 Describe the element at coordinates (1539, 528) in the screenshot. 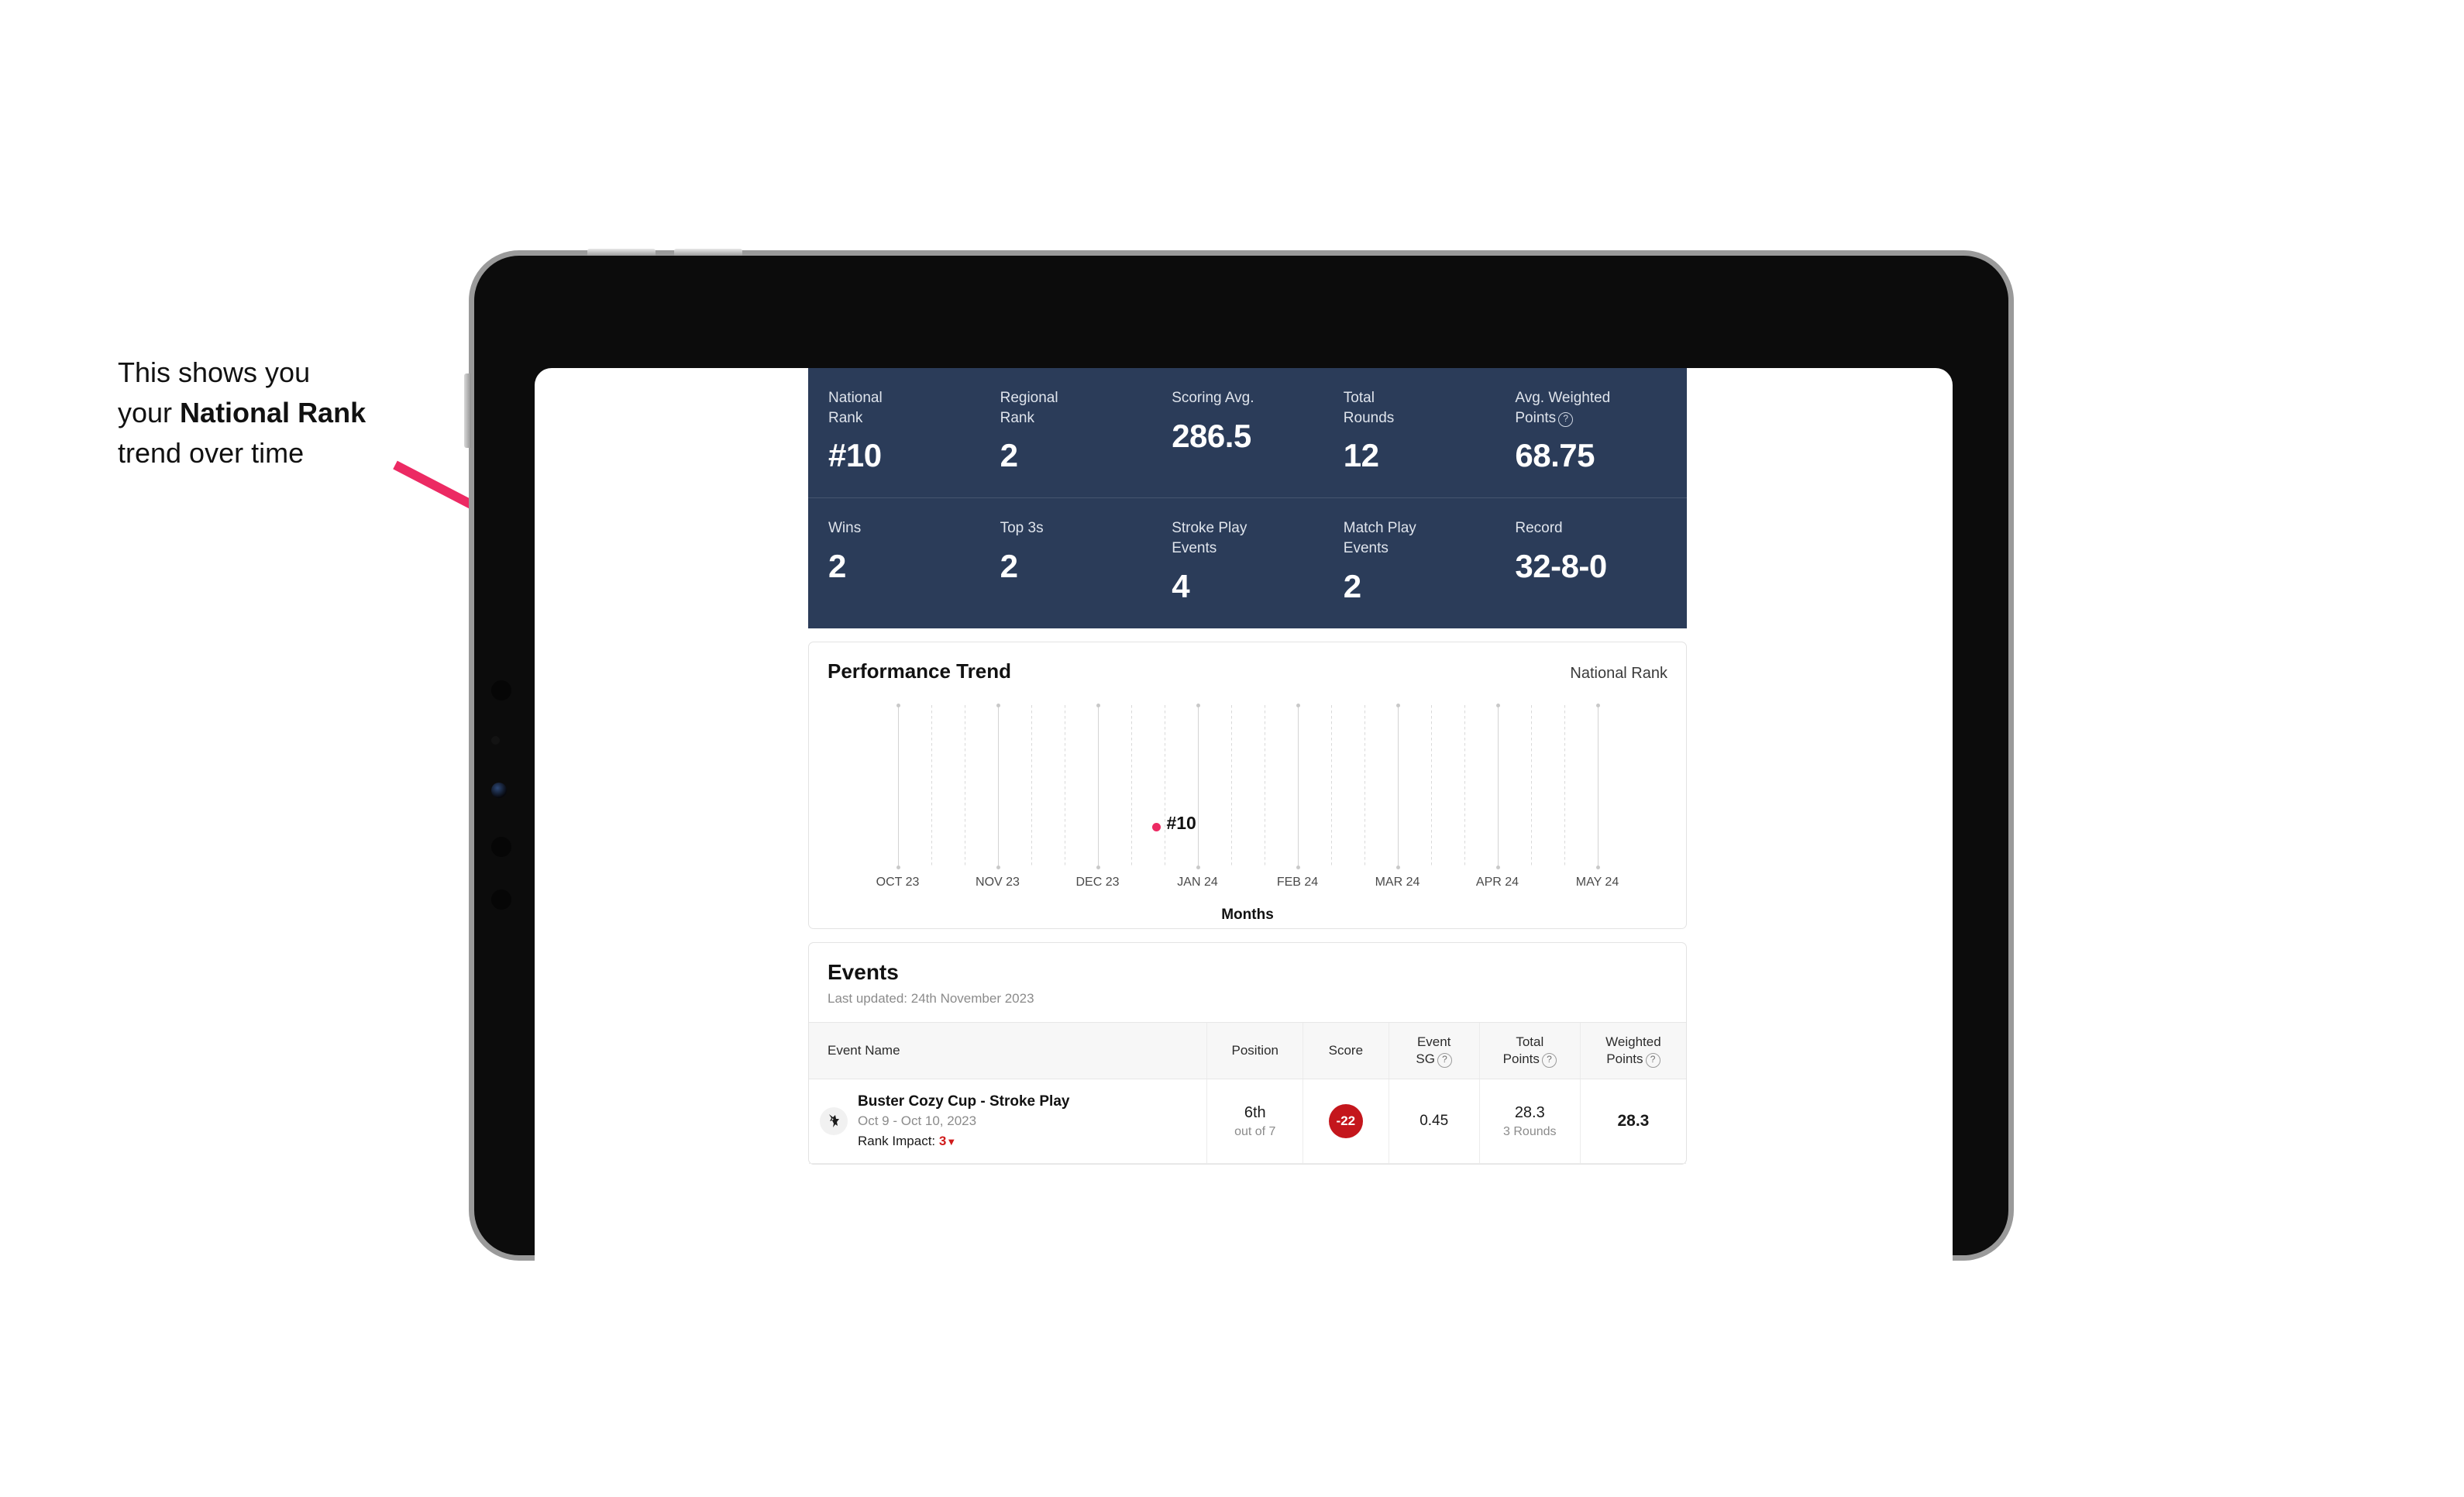

I see `stat-label: Record` at that location.